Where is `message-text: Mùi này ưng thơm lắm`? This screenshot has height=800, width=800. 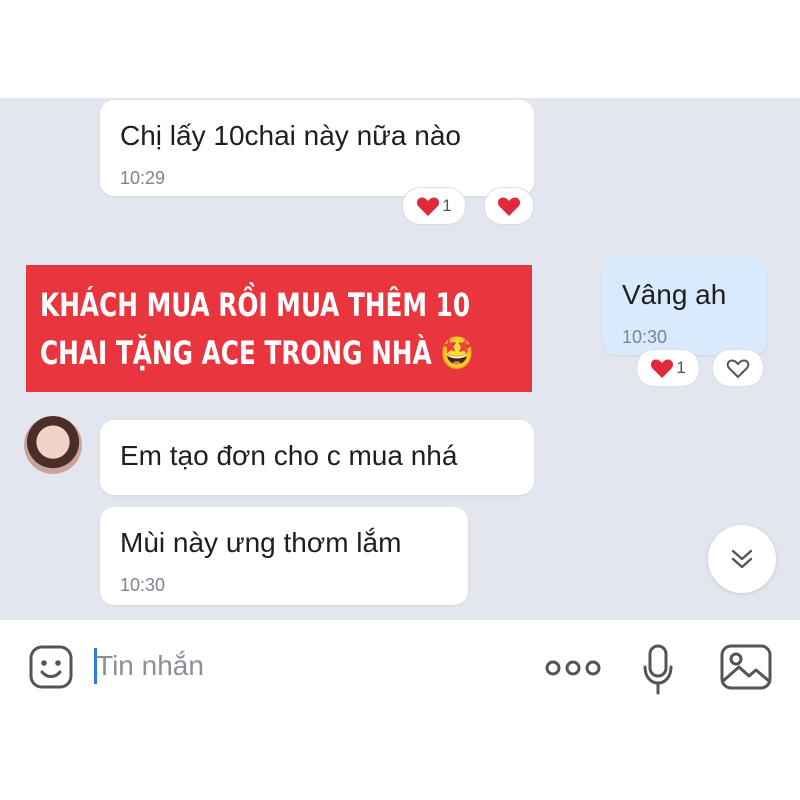
message-text: Mùi này ưng thơm lắm is located at coordinates (261, 542).